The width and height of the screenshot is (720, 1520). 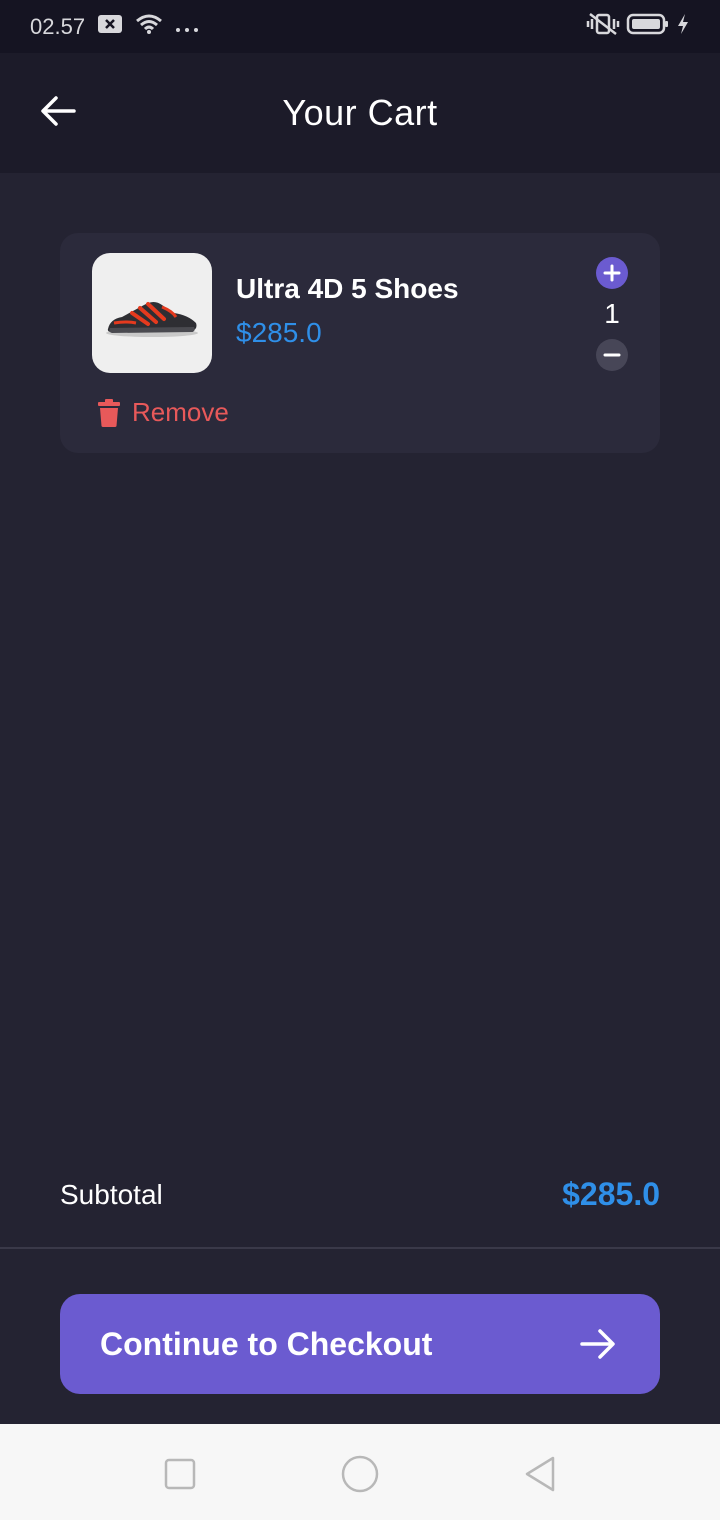 What do you see at coordinates (347, 288) in the screenshot?
I see `product-name: Ultra 4D 5 Shoes` at bounding box center [347, 288].